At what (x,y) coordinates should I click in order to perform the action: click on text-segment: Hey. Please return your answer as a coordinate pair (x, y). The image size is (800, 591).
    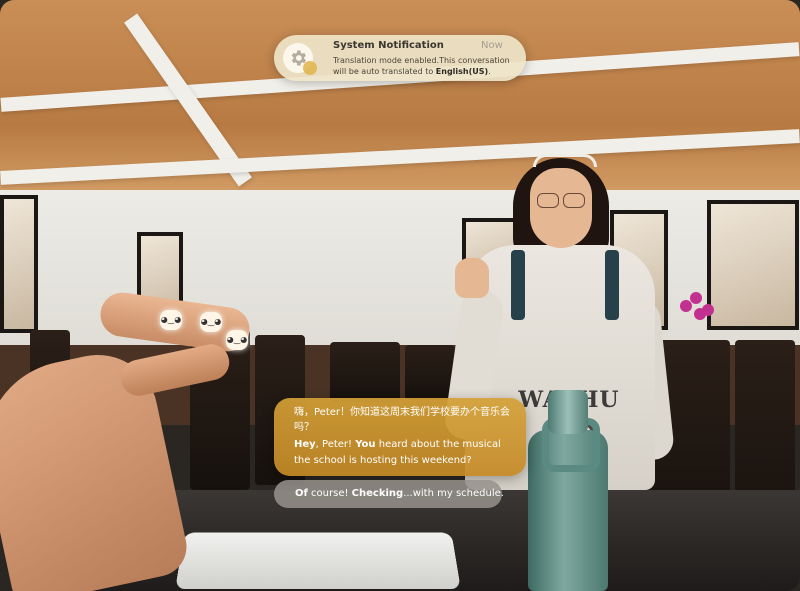
    Looking at the image, I should click on (305, 444).